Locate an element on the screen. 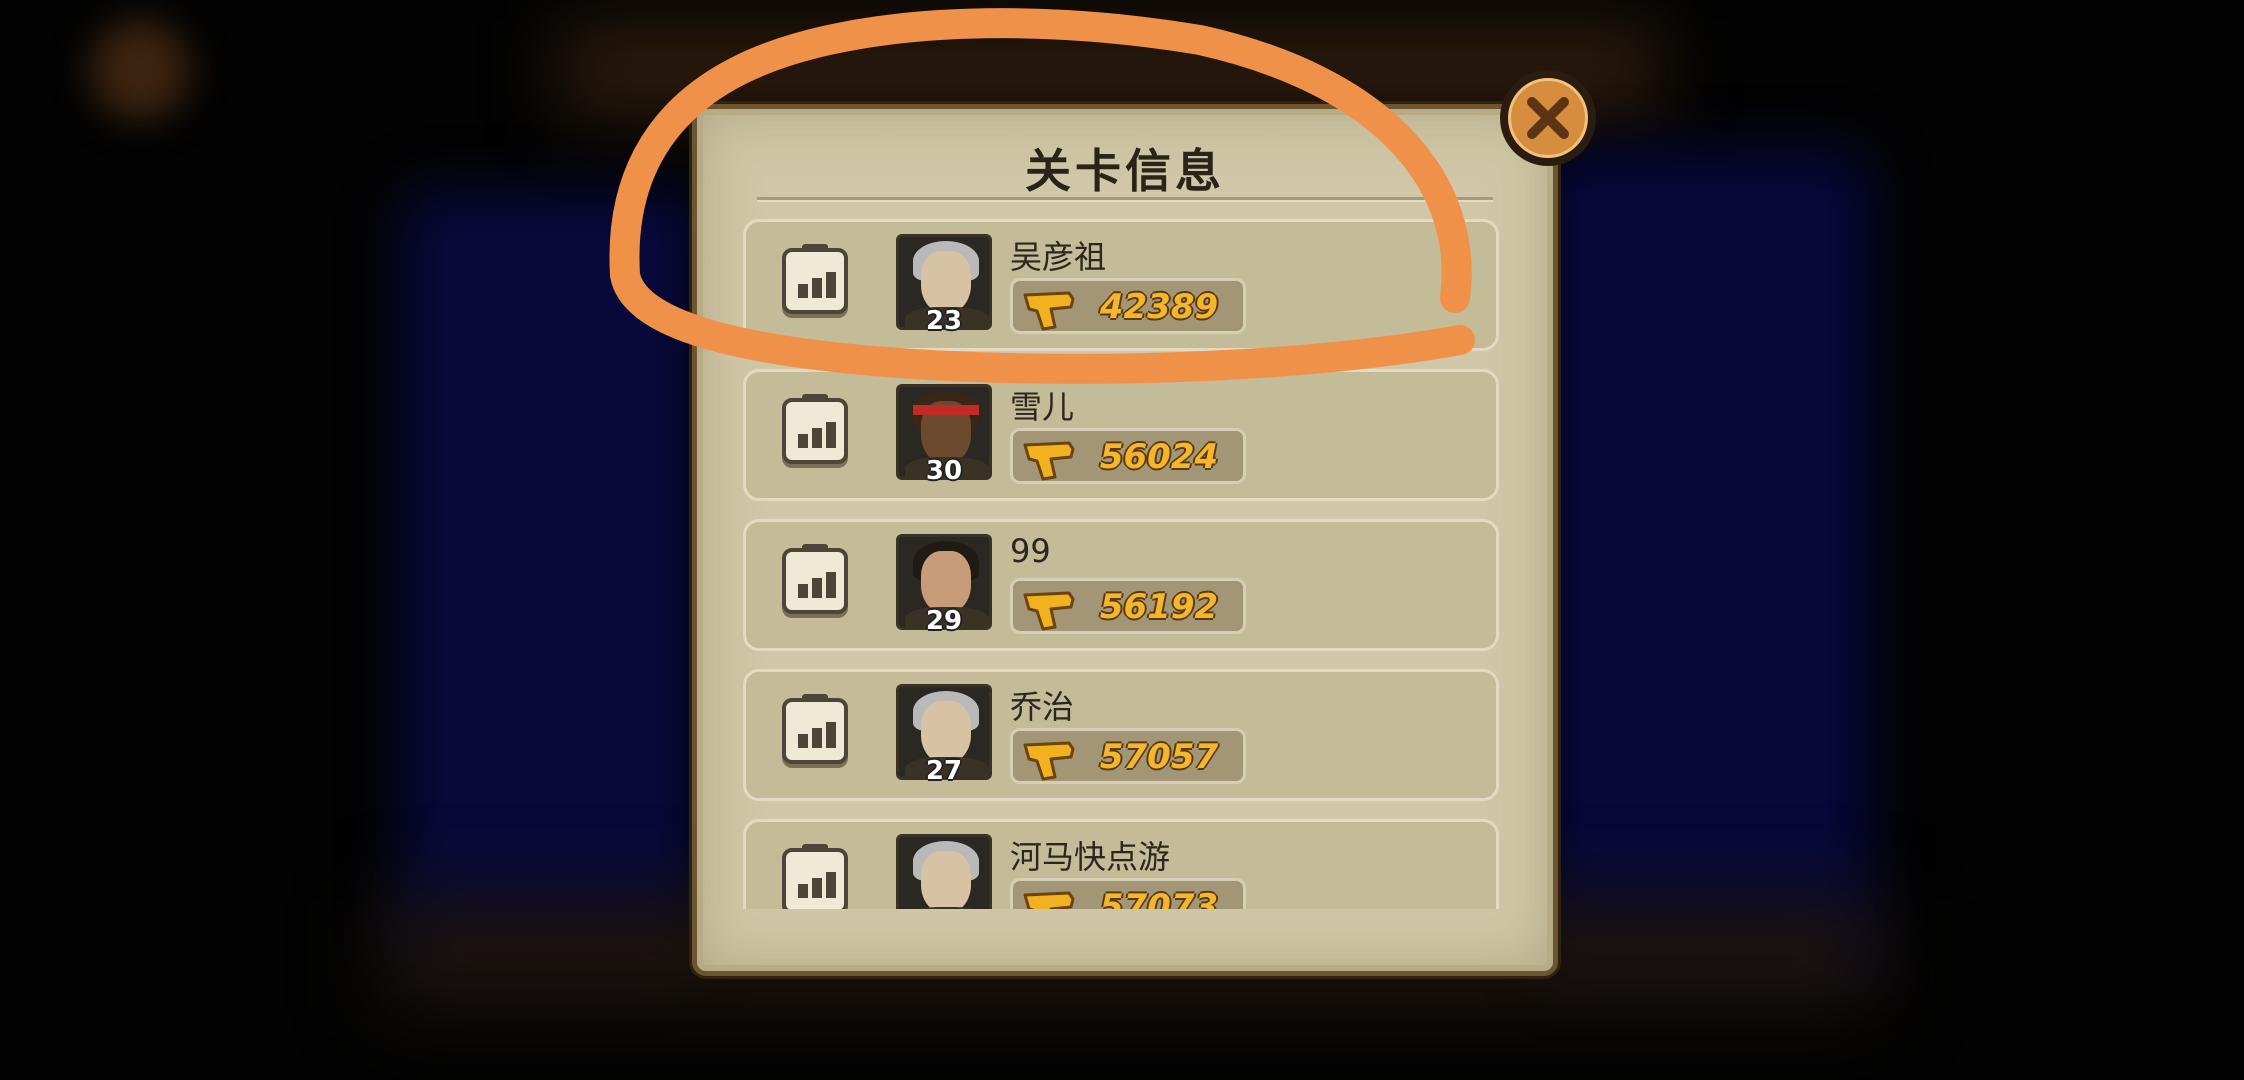 This screenshot has height=1080, width=2244. player-row: 河马快点游 57073 is located at coordinates (1121, 864).